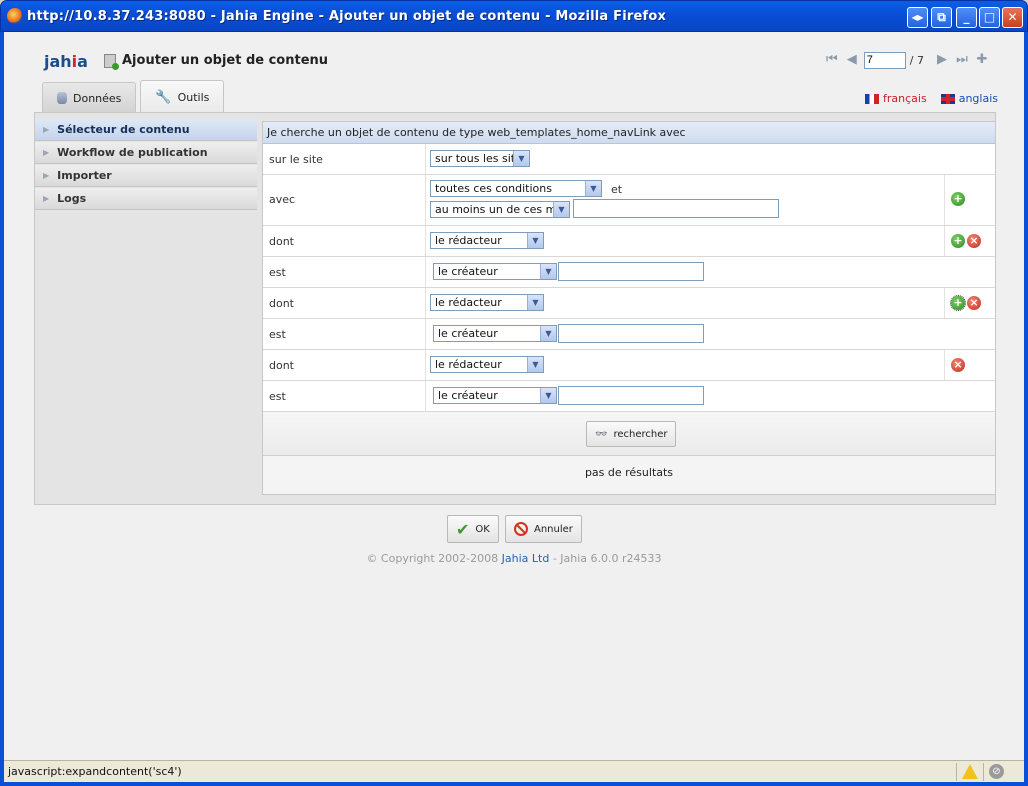 This screenshot has width=1028, height=786. Describe the element at coordinates (872, 98) in the screenshot. I see `flag-fr-icon` at that location.